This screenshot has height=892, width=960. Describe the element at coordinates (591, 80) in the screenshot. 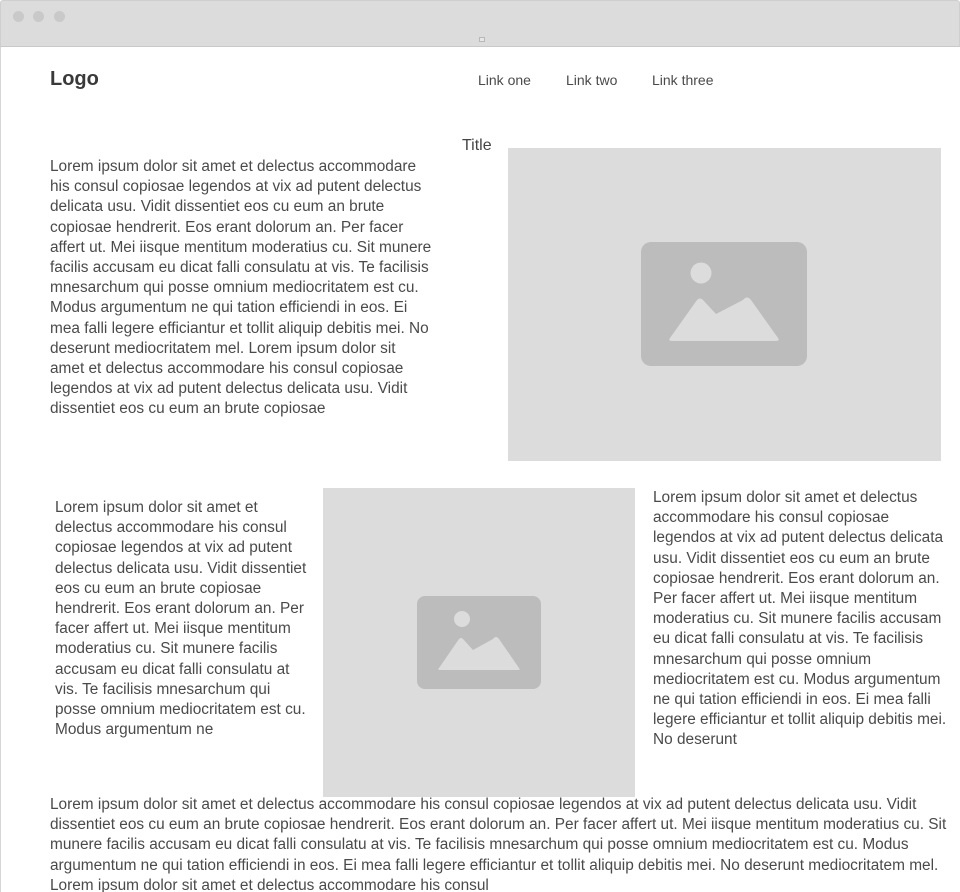

I see `nav-link-two: Link two` at that location.